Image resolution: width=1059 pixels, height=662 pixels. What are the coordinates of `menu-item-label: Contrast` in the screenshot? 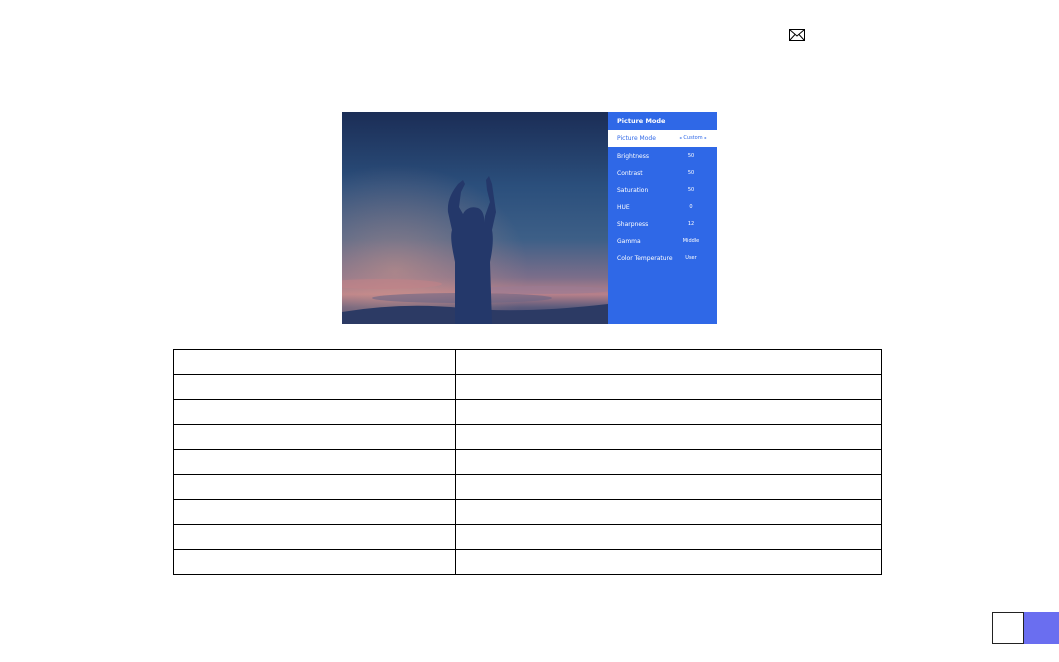 It's located at (630, 173).